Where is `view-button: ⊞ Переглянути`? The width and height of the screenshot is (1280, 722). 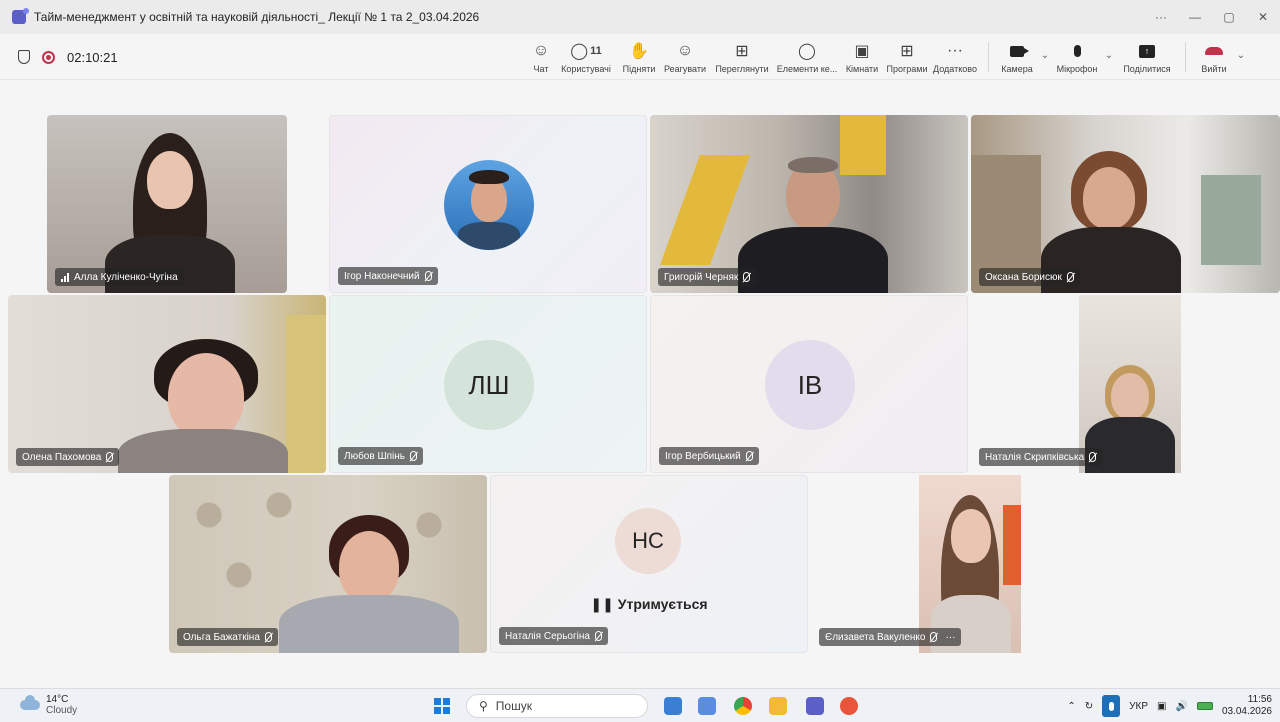
view-button: ⊞ Переглянути is located at coordinates (742, 57).